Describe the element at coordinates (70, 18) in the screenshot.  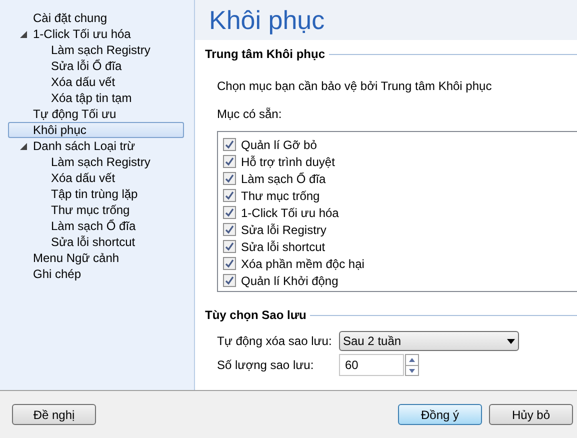
I see `tree-item: Cài đặt chung` at that location.